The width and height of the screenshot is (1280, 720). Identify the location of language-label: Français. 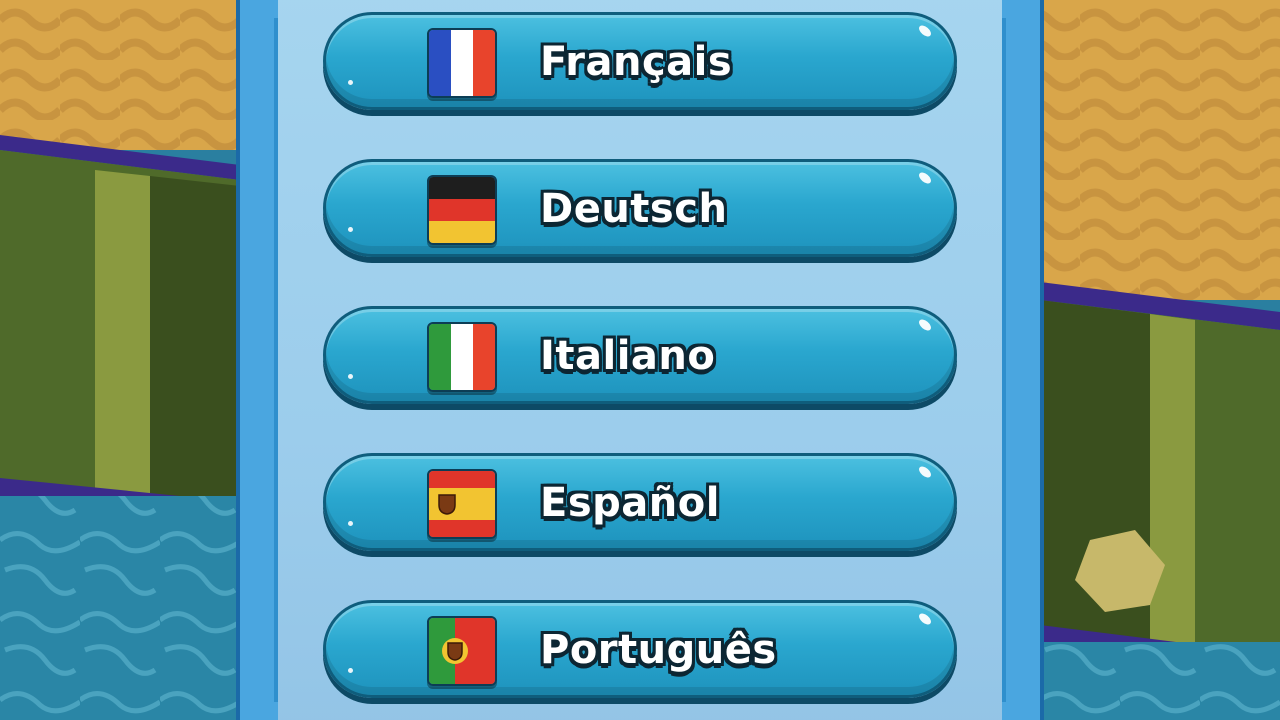
(636, 62).